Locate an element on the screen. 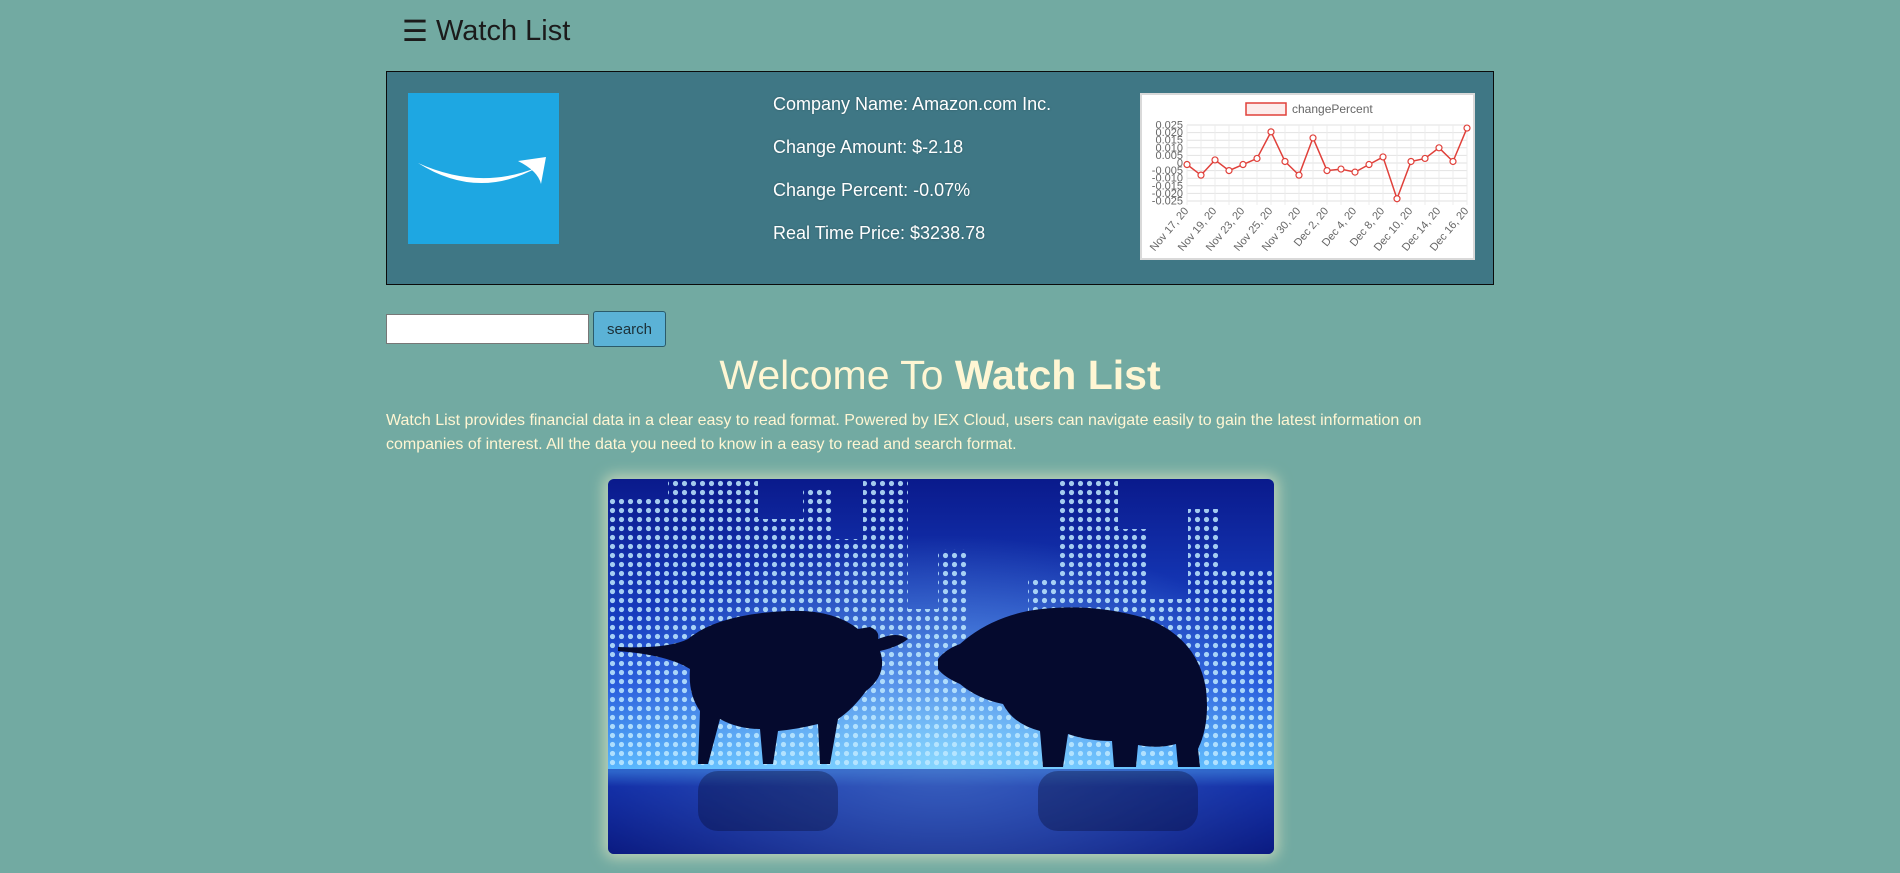 The width and height of the screenshot is (1900, 873). legend-swatch is located at coordinates (1266, 109).